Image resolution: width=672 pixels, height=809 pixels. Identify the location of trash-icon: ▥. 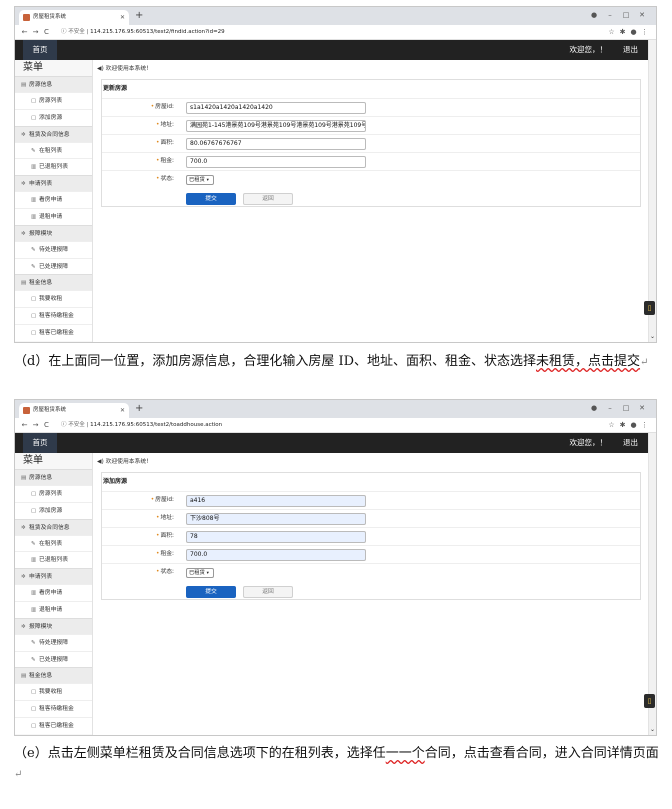
(34, 560).